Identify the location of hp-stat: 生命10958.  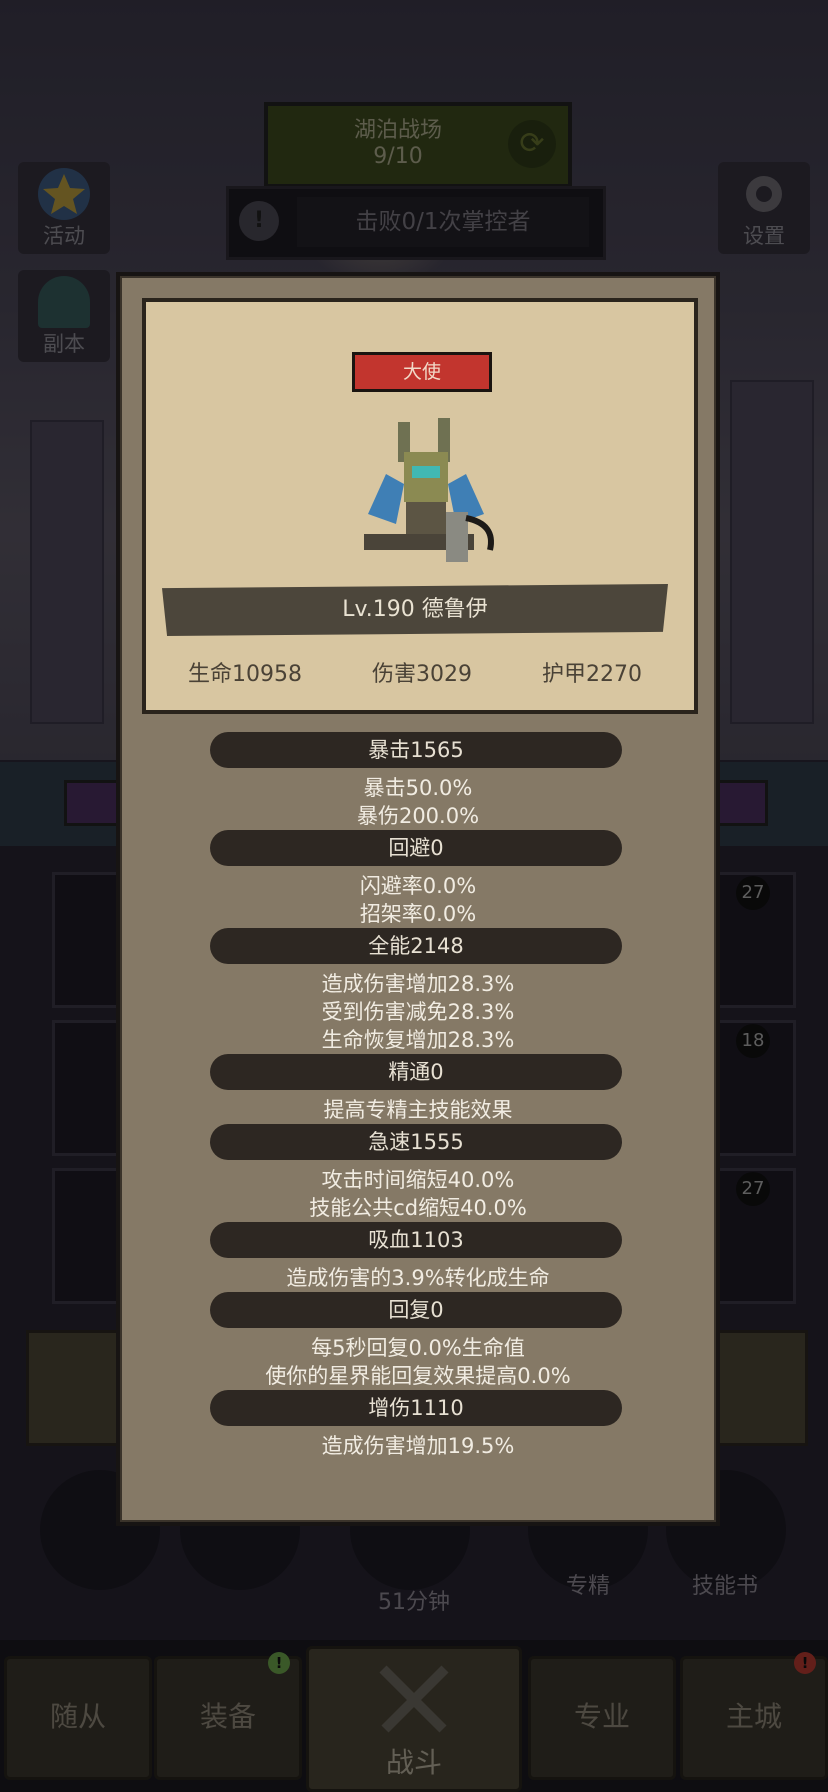
(245, 674).